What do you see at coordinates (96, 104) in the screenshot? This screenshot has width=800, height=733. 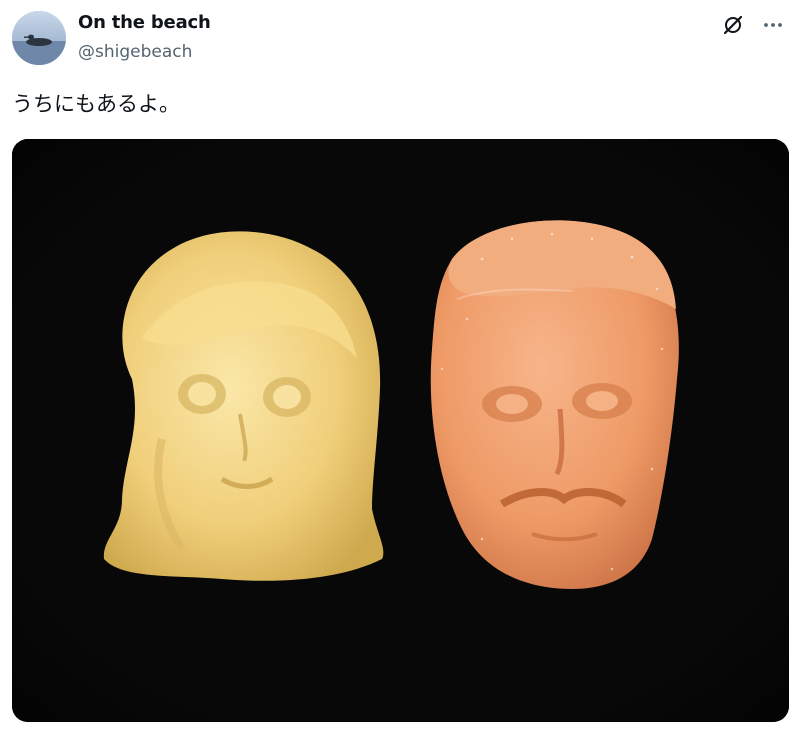 I see `post-text: うちにもあるよ。` at bounding box center [96, 104].